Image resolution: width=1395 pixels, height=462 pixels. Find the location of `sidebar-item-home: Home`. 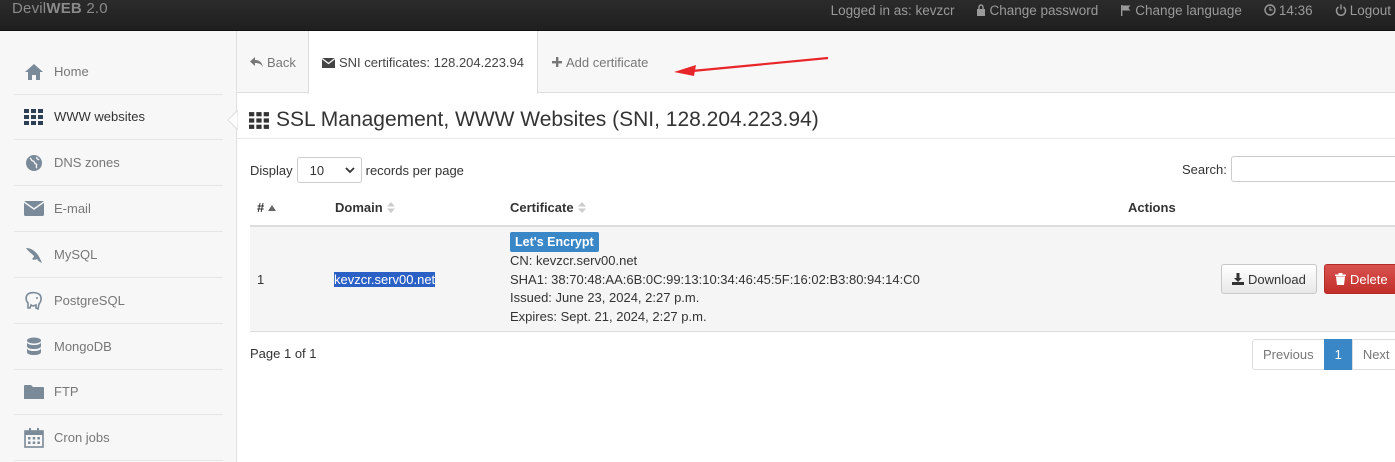

sidebar-item-home: Home is located at coordinates (118, 72).